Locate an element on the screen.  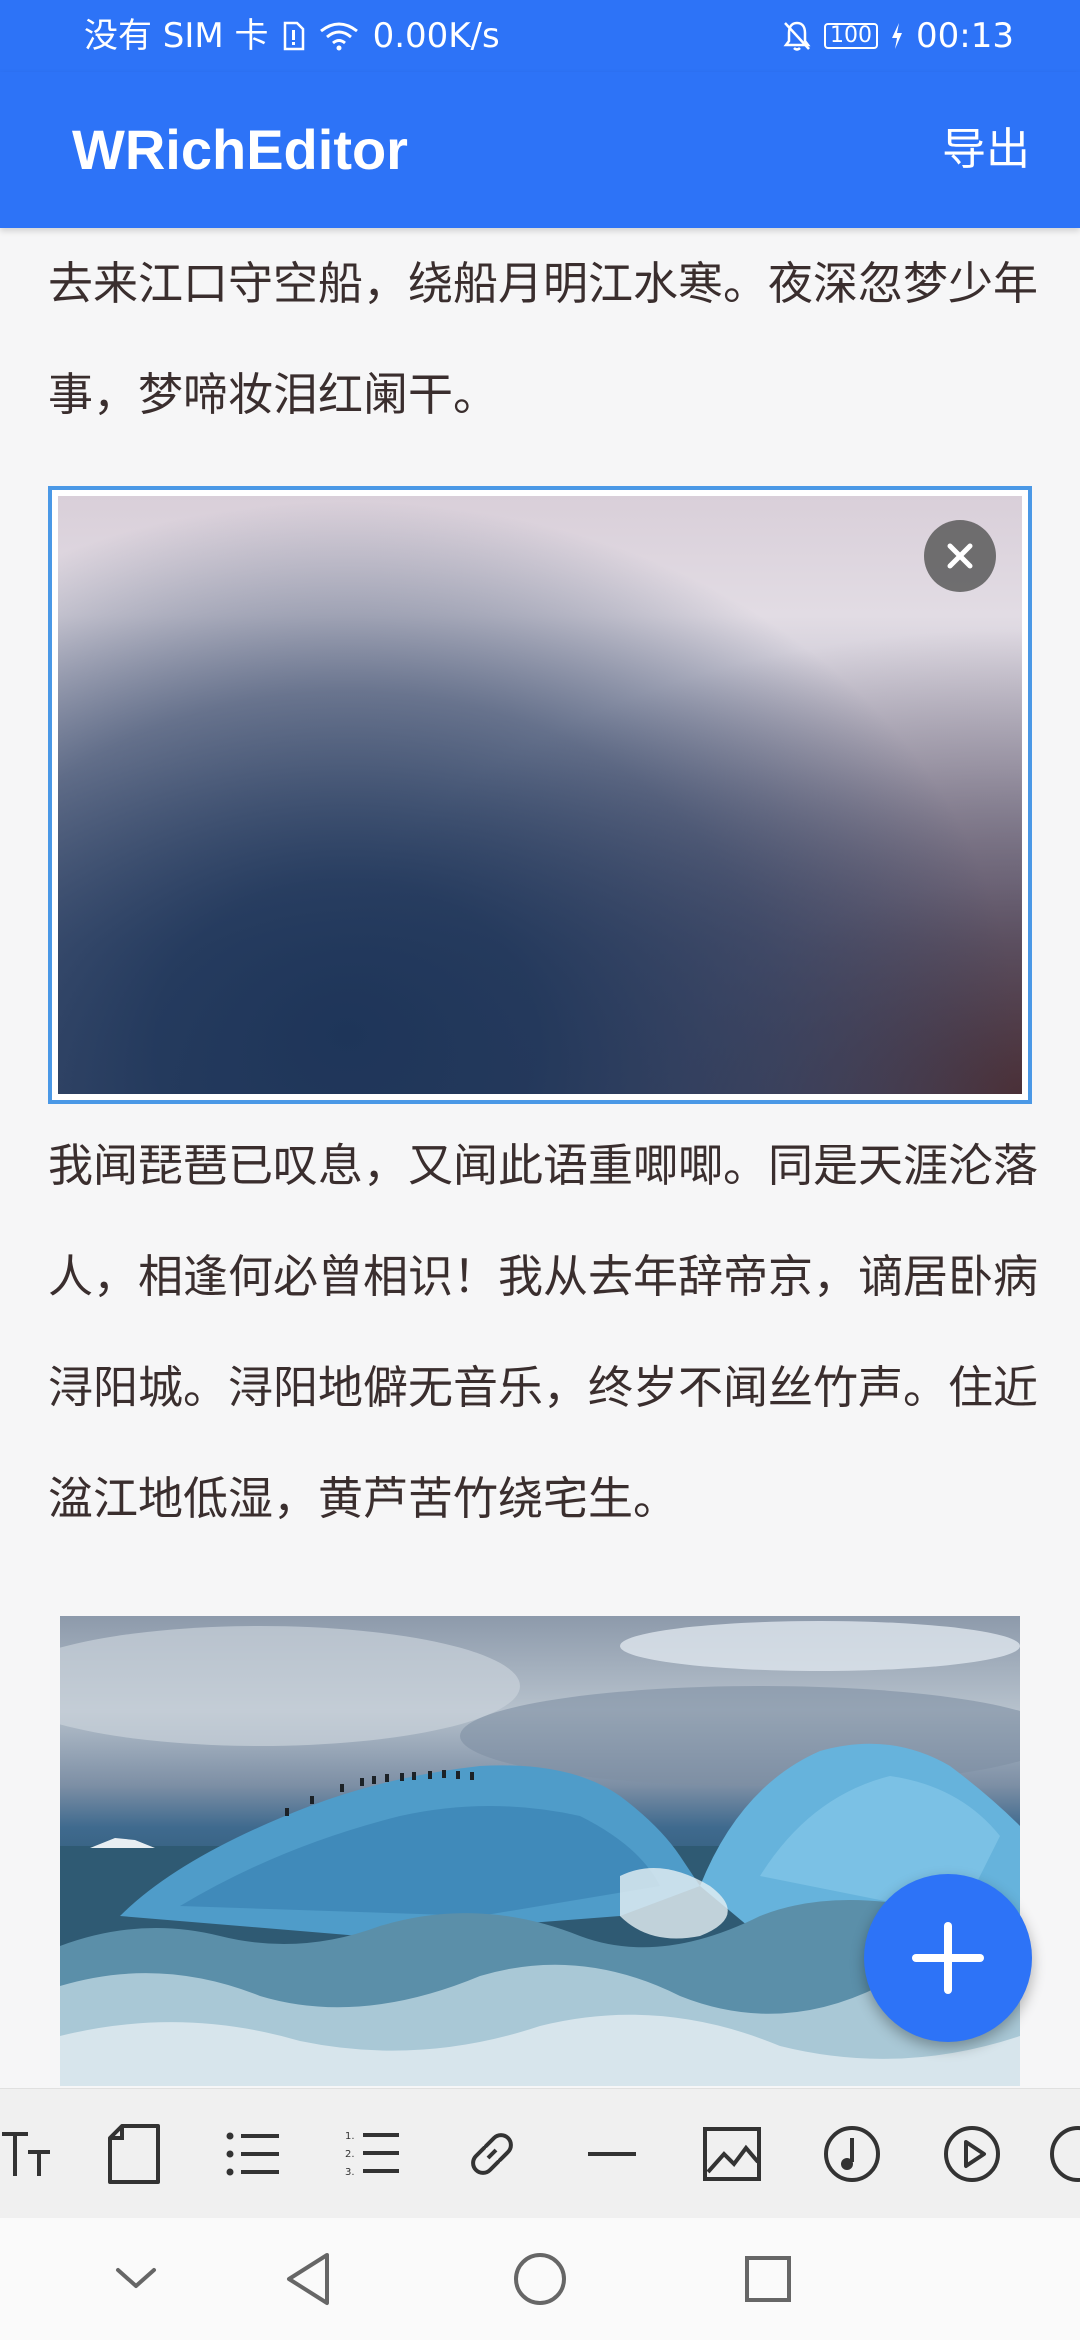
music-icon is located at coordinates (852, 2154).